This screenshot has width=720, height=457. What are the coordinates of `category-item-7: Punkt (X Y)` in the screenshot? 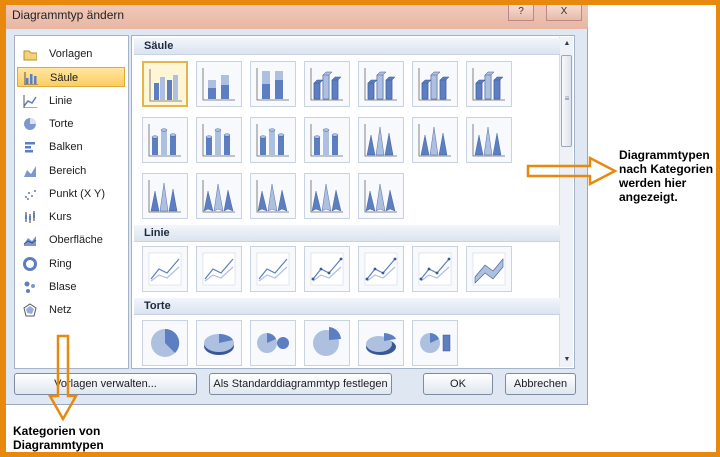 It's located at (71, 194).